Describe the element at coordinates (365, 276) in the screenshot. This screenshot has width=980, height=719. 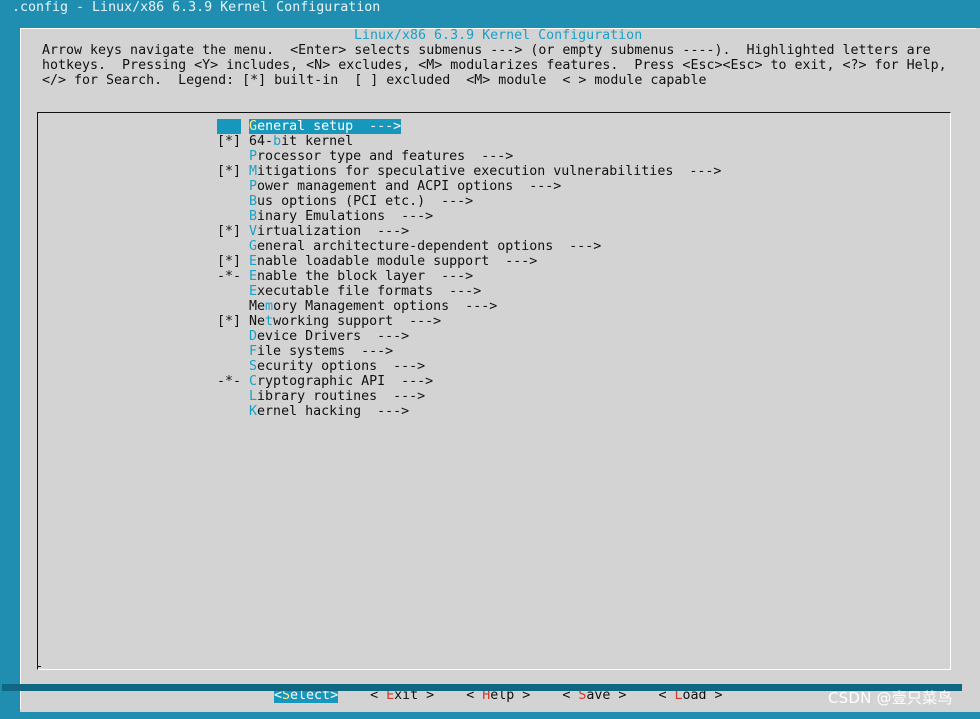
I see `menu-item-text: nable the block layer --->` at that location.